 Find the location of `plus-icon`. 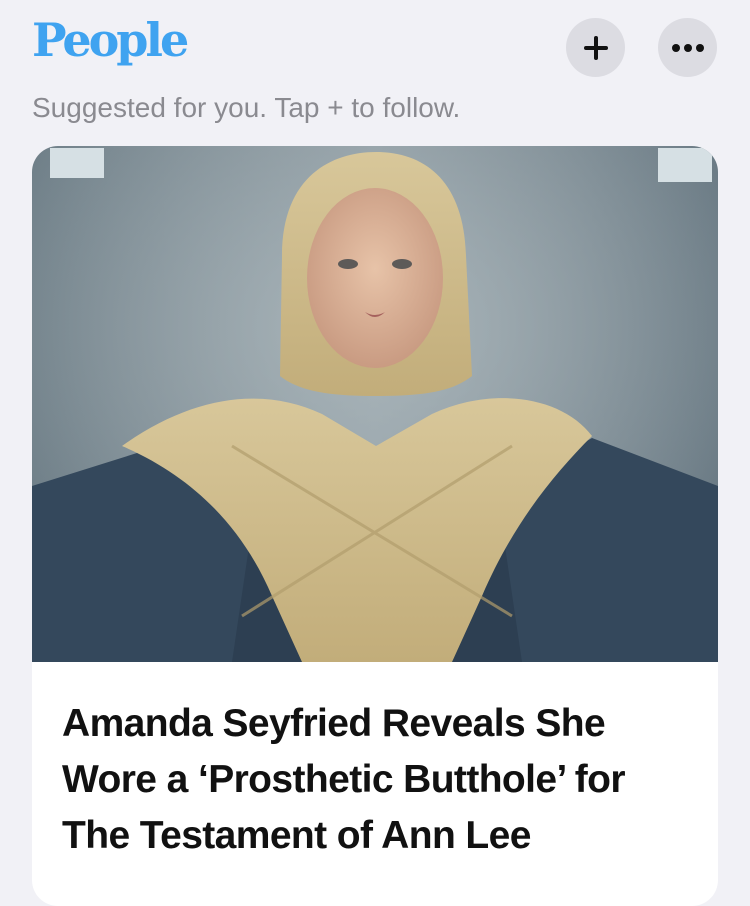

plus-icon is located at coordinates (595, 47).